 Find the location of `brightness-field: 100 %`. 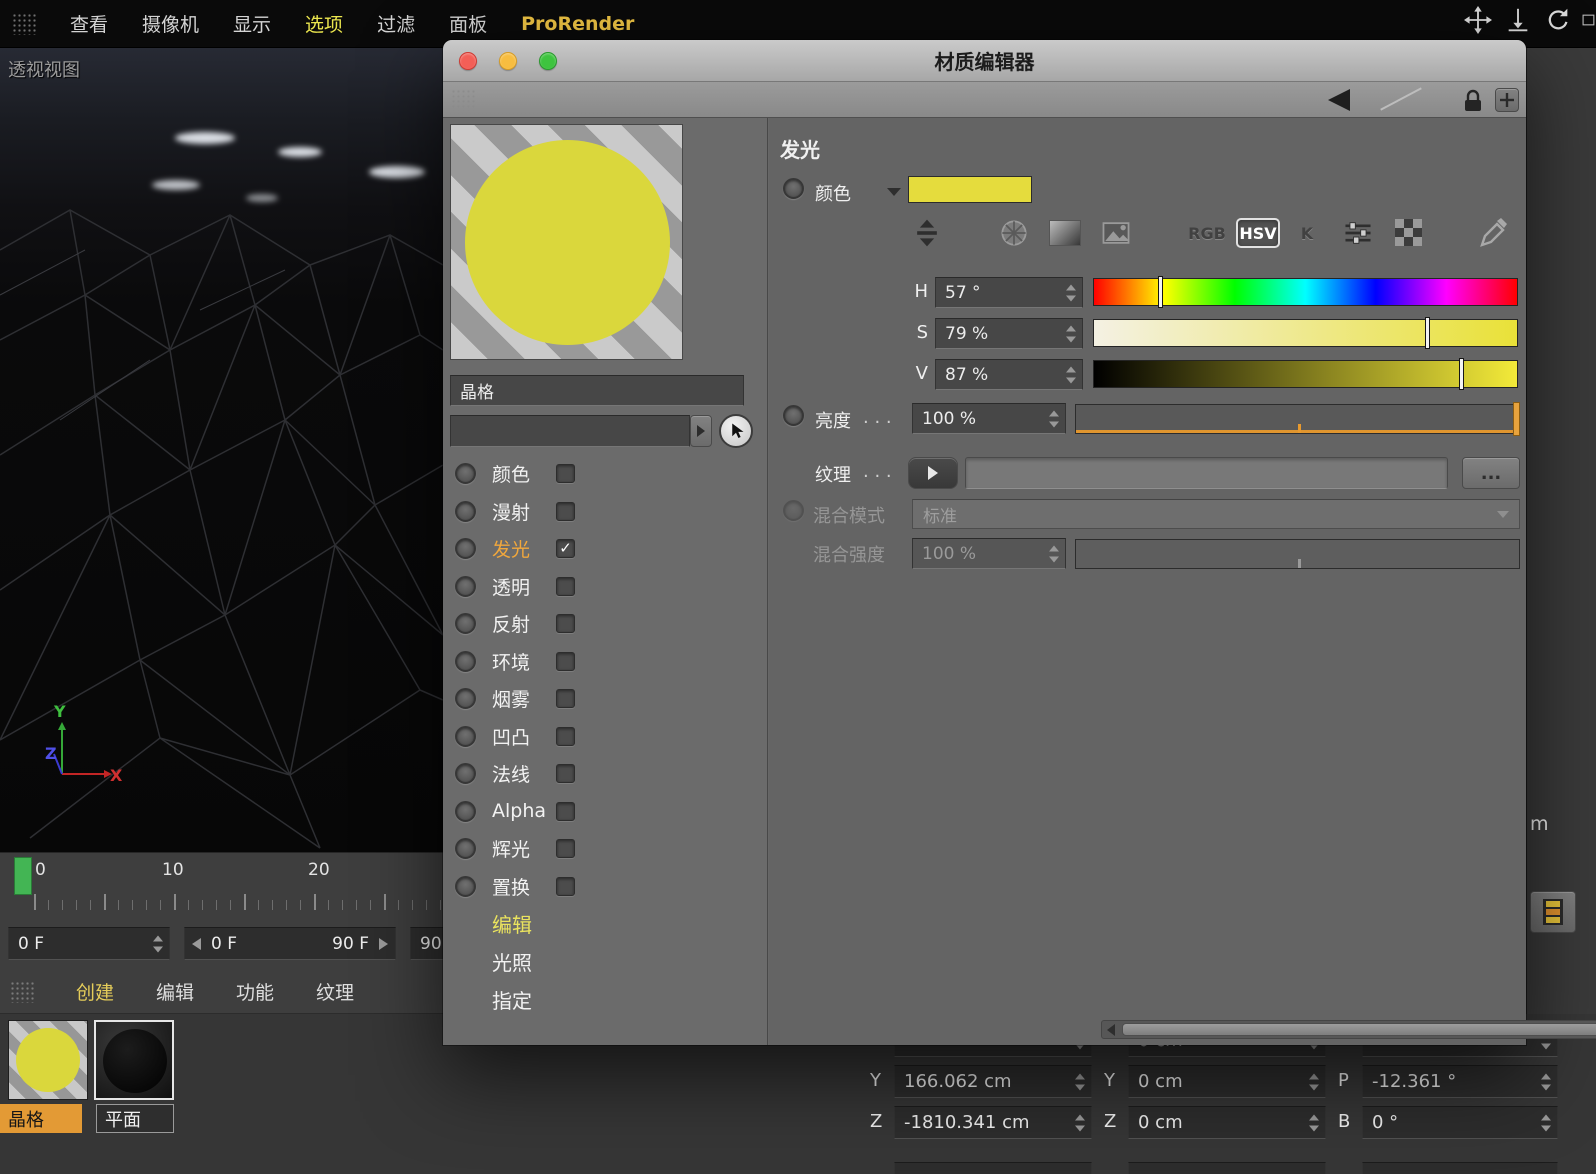

brightness-field: 100 % is located at coordinates (989, 418).